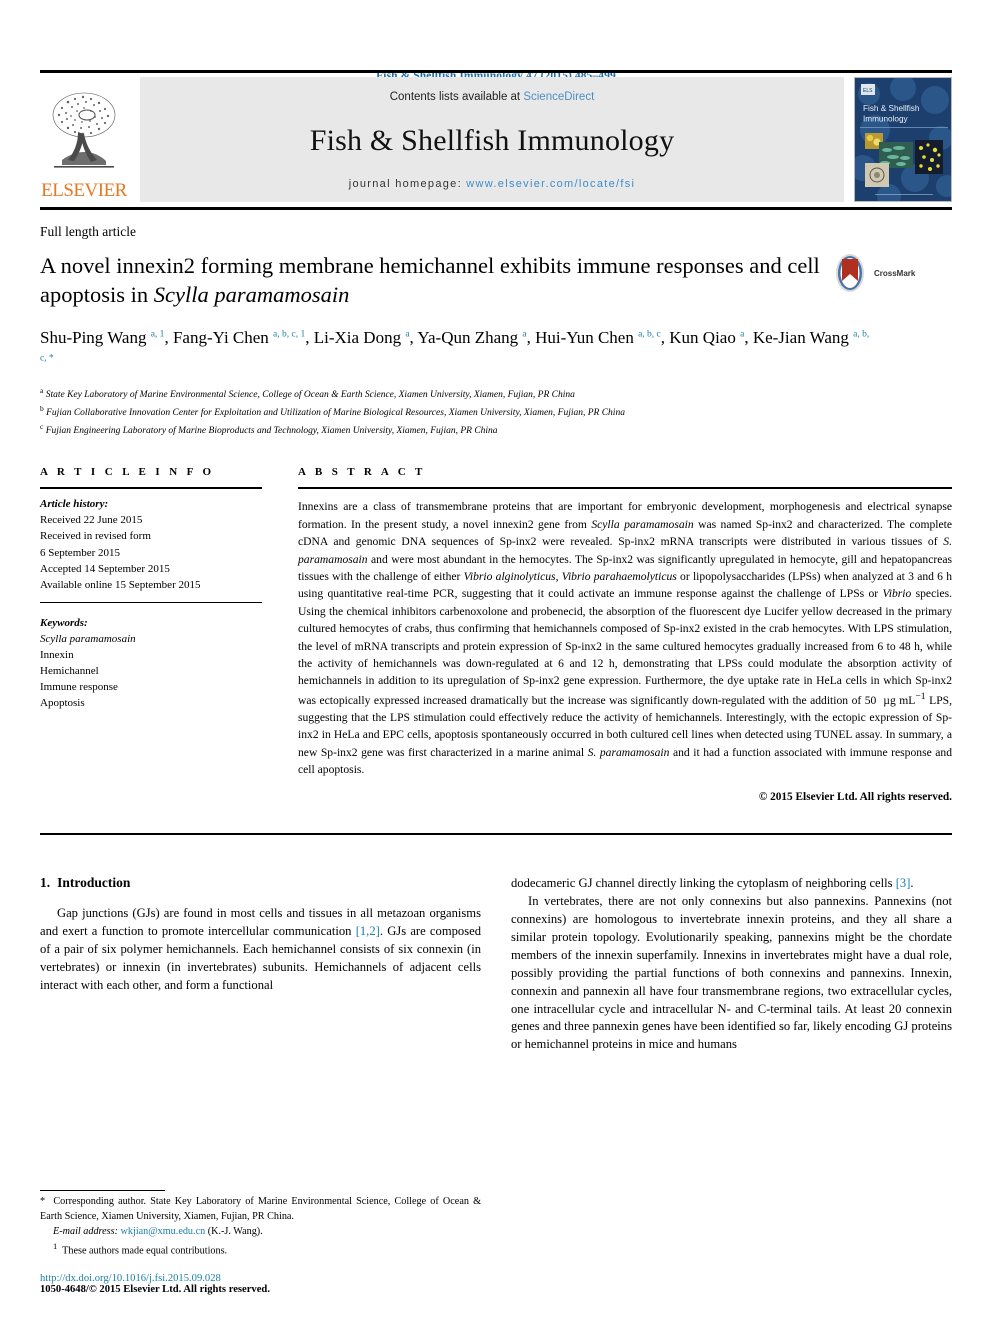  What do you see at coordinates (558, 97) in the screenshot?
I see `sciencedirect-link: ScienceDirect` at bounding box center [558, 97].